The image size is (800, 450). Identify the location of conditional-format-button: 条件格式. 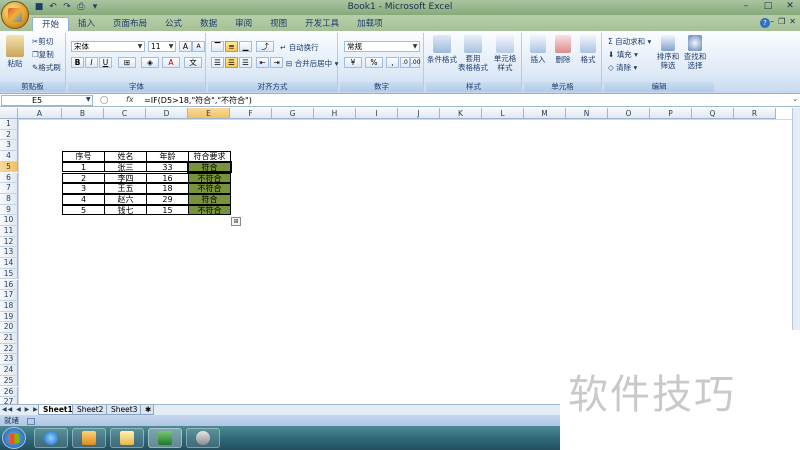
(442, 50).